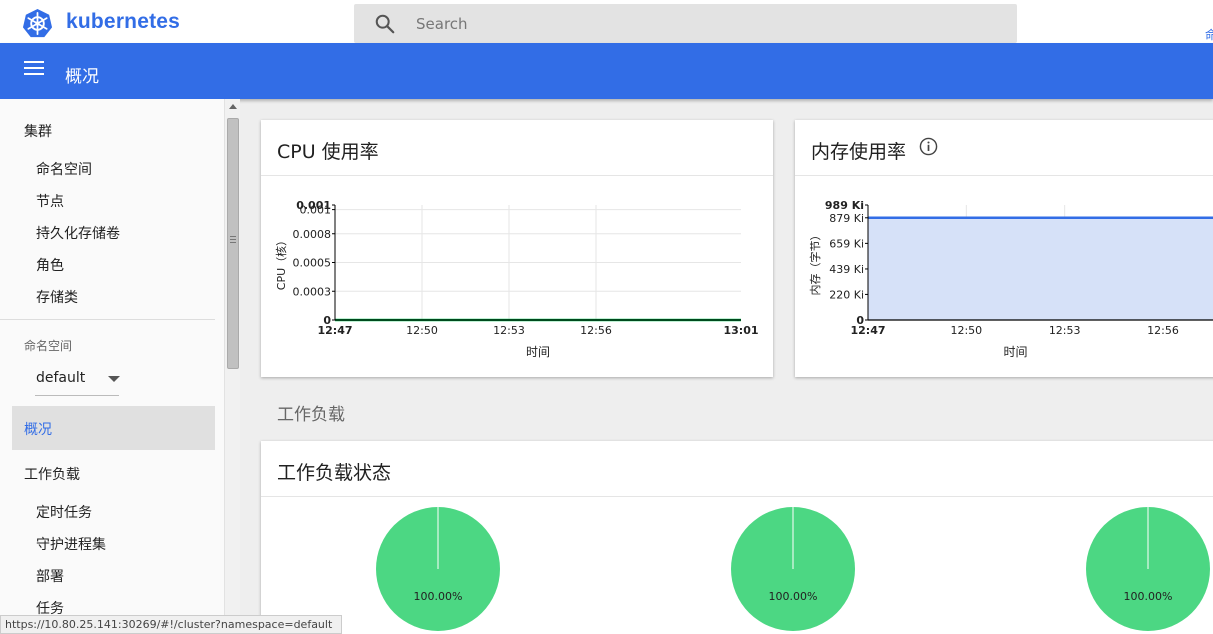 Image resolution: width=1213 pixels, height=634 pixels. What do you see at coordinates (311, 415) in the screenshot?
I see `workloads-section-title: 工作负载` at bounding box center [311, 415].